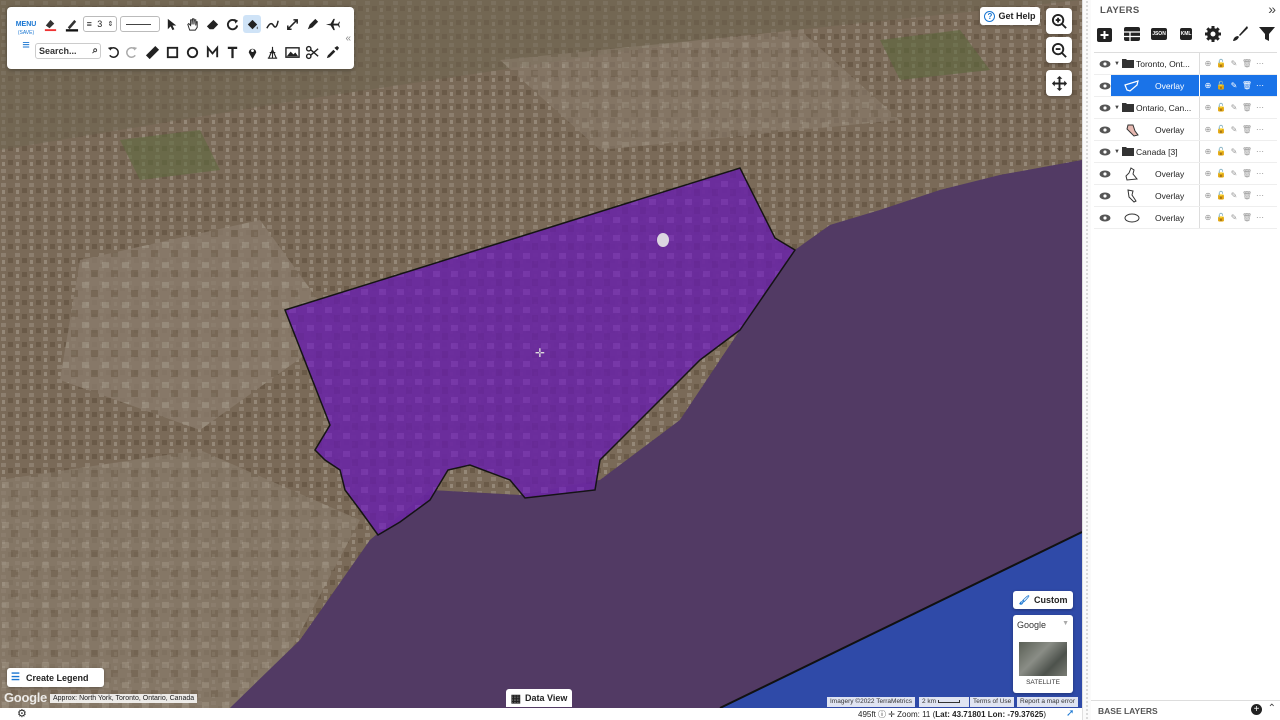  What do you see at coordinates (539, 698) in the screenshot?
I see `data-view-button: ▦ Data View` at bounding box center [539, 698].